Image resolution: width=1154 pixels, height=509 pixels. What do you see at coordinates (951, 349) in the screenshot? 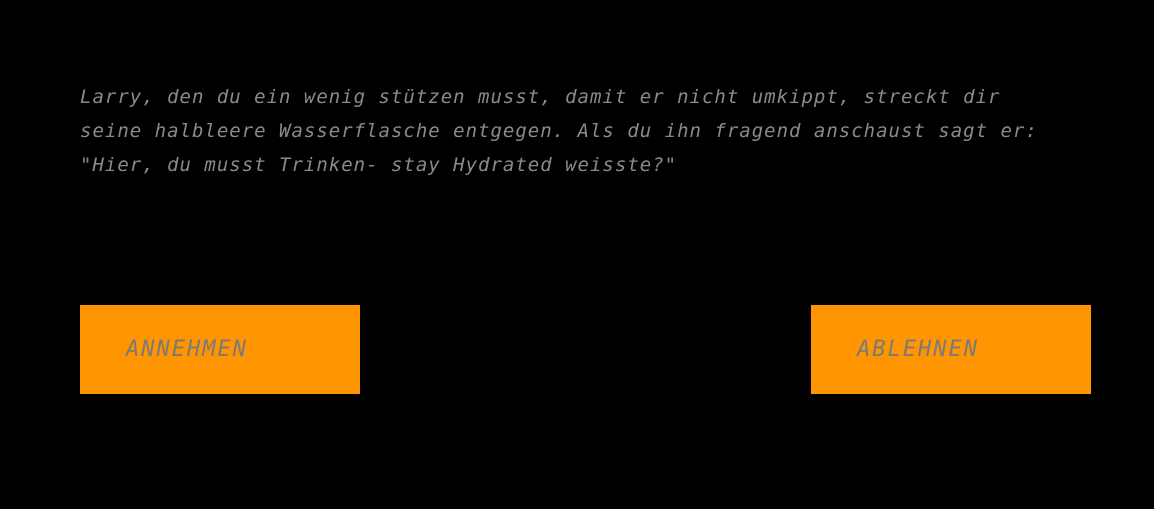
I see `decline-button: ABLEHNEN` at bounding box center [951, 349].